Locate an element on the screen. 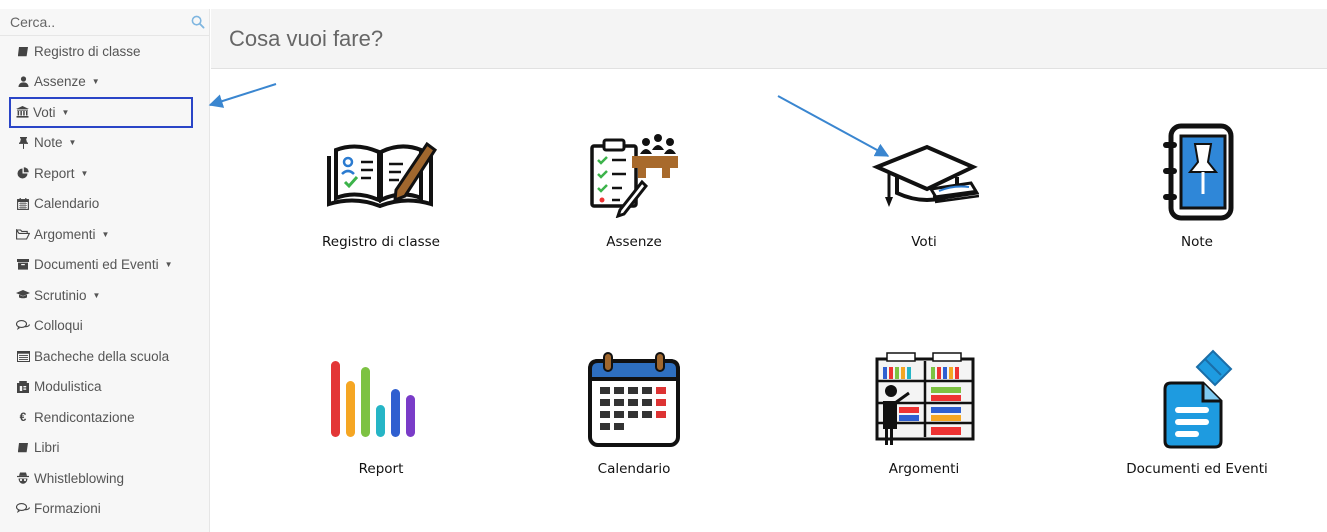  sidebar-item-label: Registro di classe is located at coordinates (87, 51).